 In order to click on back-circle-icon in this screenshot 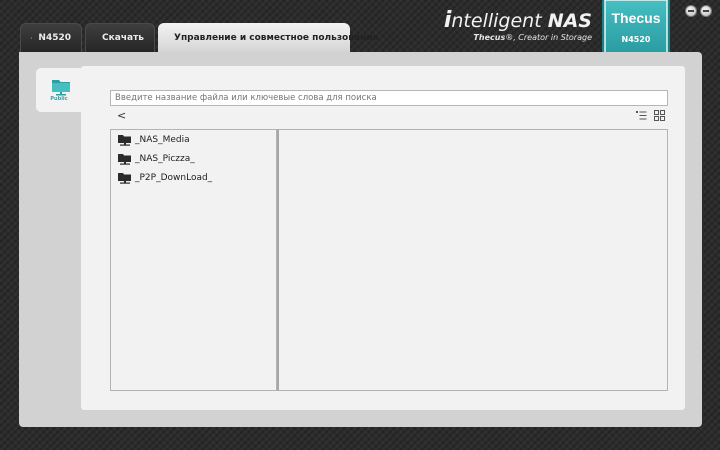, I will do `click(691, 11)`.